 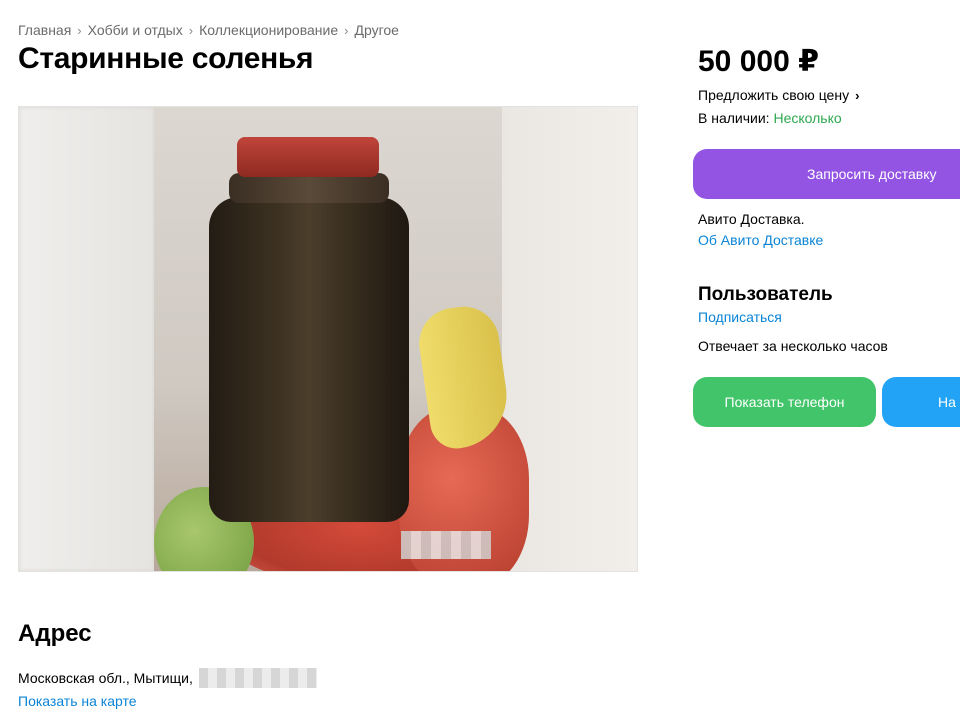 What do you see at coordinates (44, 30) in the screenshot?
I see `breadcrumb-item-home: Главная` at bounding box center [44, 30].